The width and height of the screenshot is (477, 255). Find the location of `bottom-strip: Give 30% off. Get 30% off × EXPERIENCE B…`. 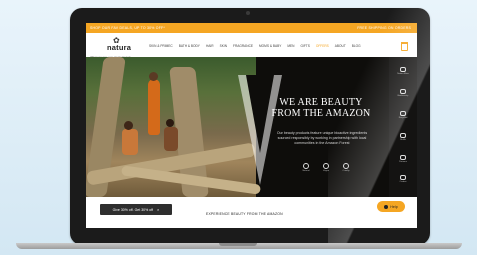

bottom-strip: Give 30% off. Get 30% off × EXPERIENCE B… is located at coordinates (251, 212).